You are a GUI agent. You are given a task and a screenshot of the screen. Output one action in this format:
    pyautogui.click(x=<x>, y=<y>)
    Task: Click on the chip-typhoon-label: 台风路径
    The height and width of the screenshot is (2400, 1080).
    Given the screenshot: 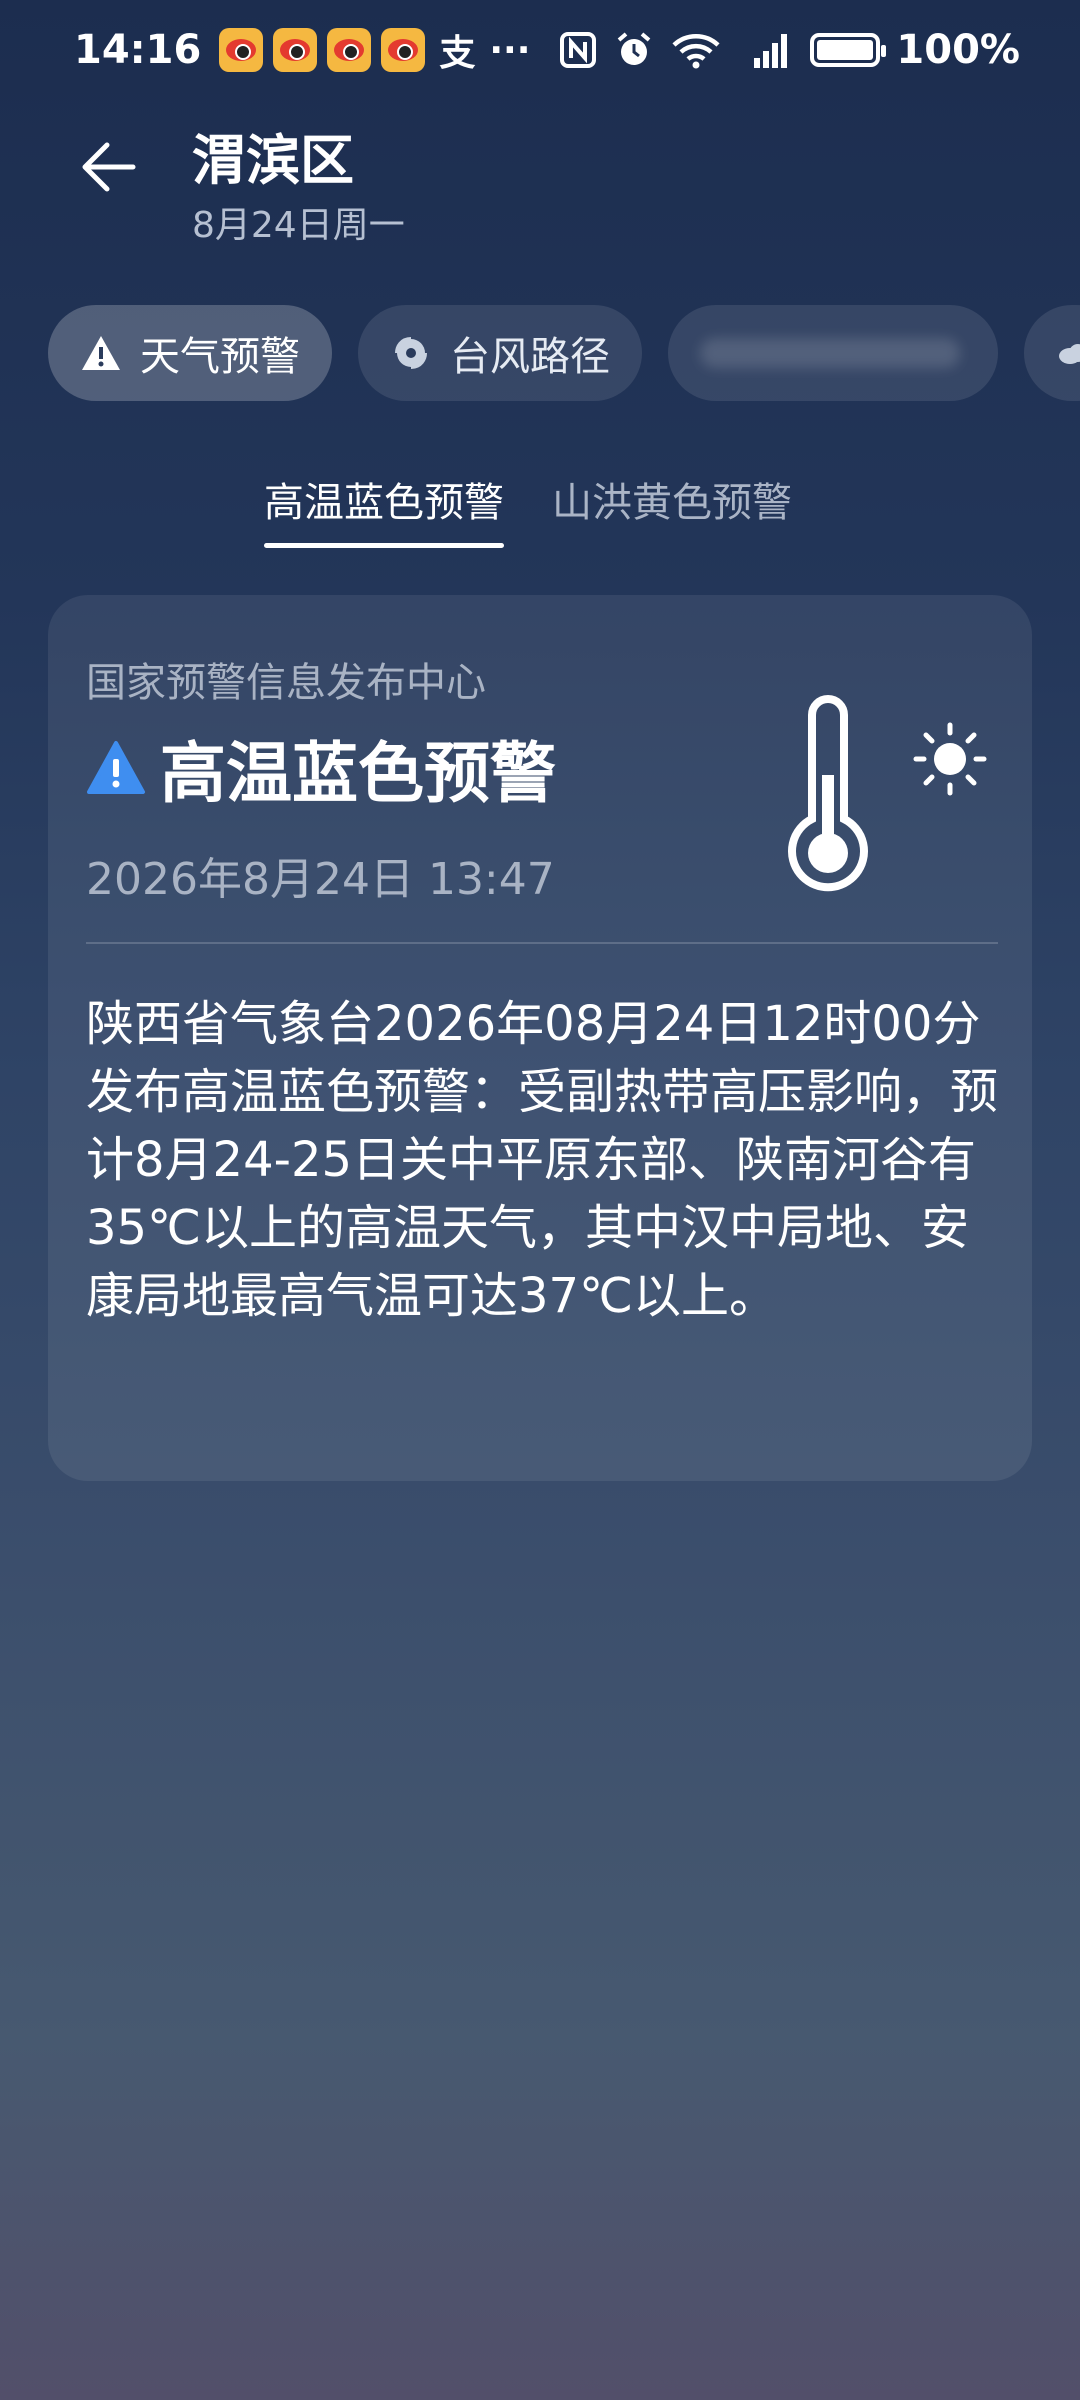 What is the action you would take?
    pyautogui.click(x=530, y=357)
    